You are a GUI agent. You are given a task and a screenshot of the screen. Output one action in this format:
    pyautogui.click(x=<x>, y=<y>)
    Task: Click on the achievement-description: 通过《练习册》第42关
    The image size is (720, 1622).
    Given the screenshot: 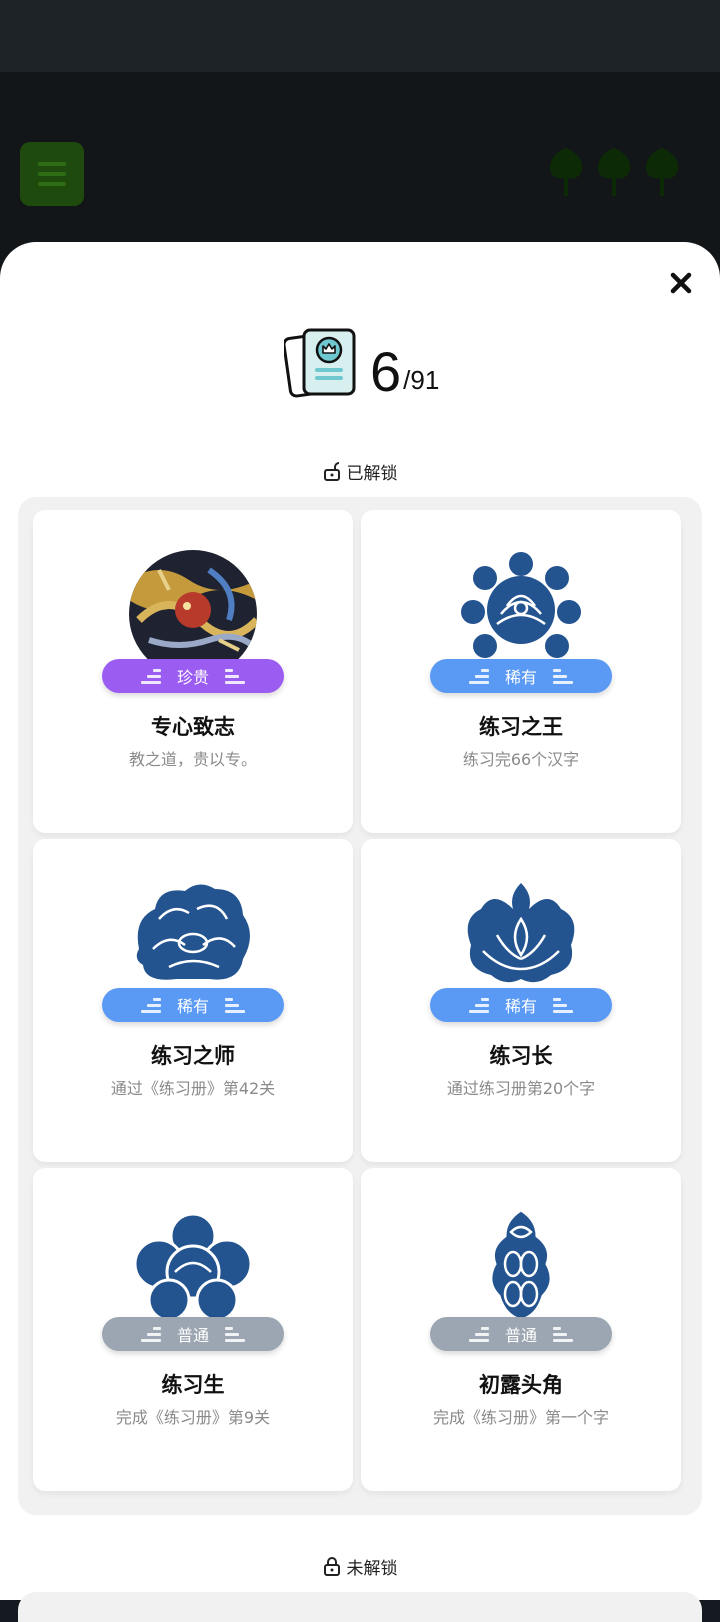 What is the action you would take?
    pyautogui.click(x=193, y=1088)
    